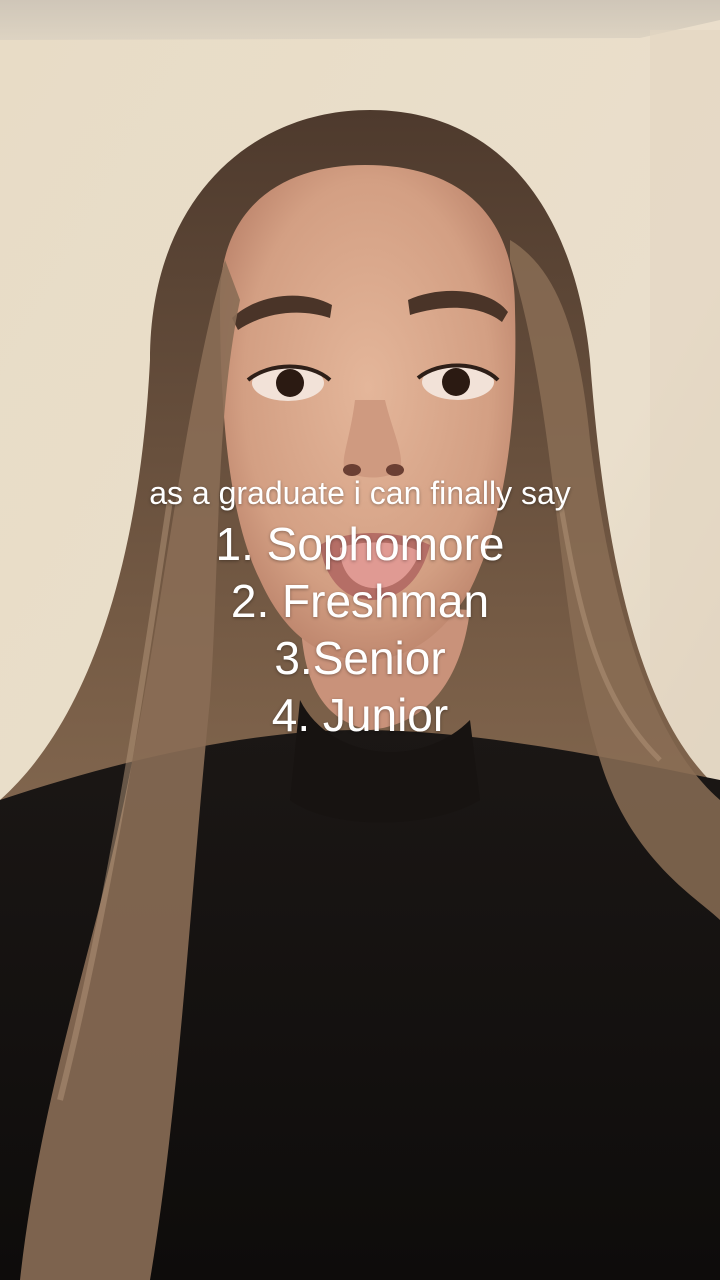  I want to click on ranking-item: 1. Sophomore, so click(360, 544).